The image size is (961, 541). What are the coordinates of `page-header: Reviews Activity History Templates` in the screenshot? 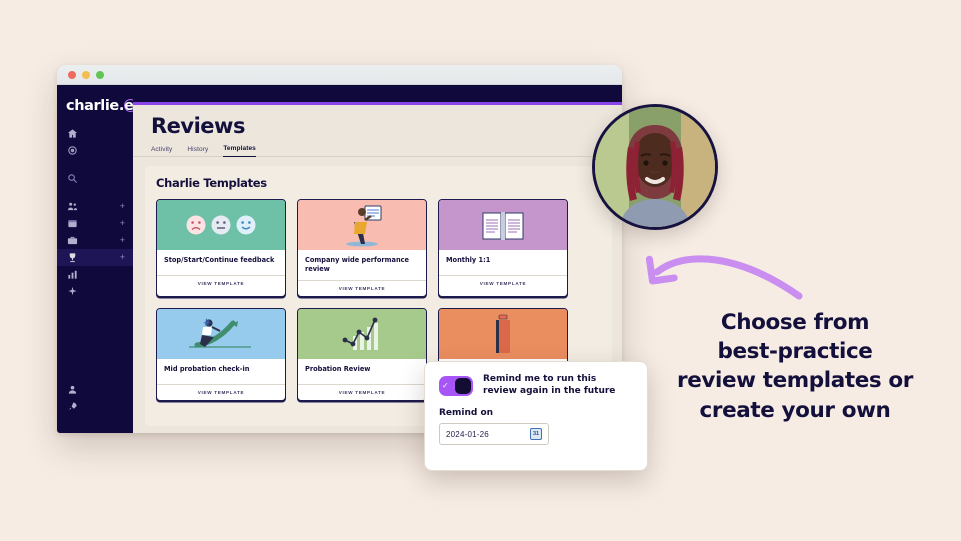 It's located at (377, 131).